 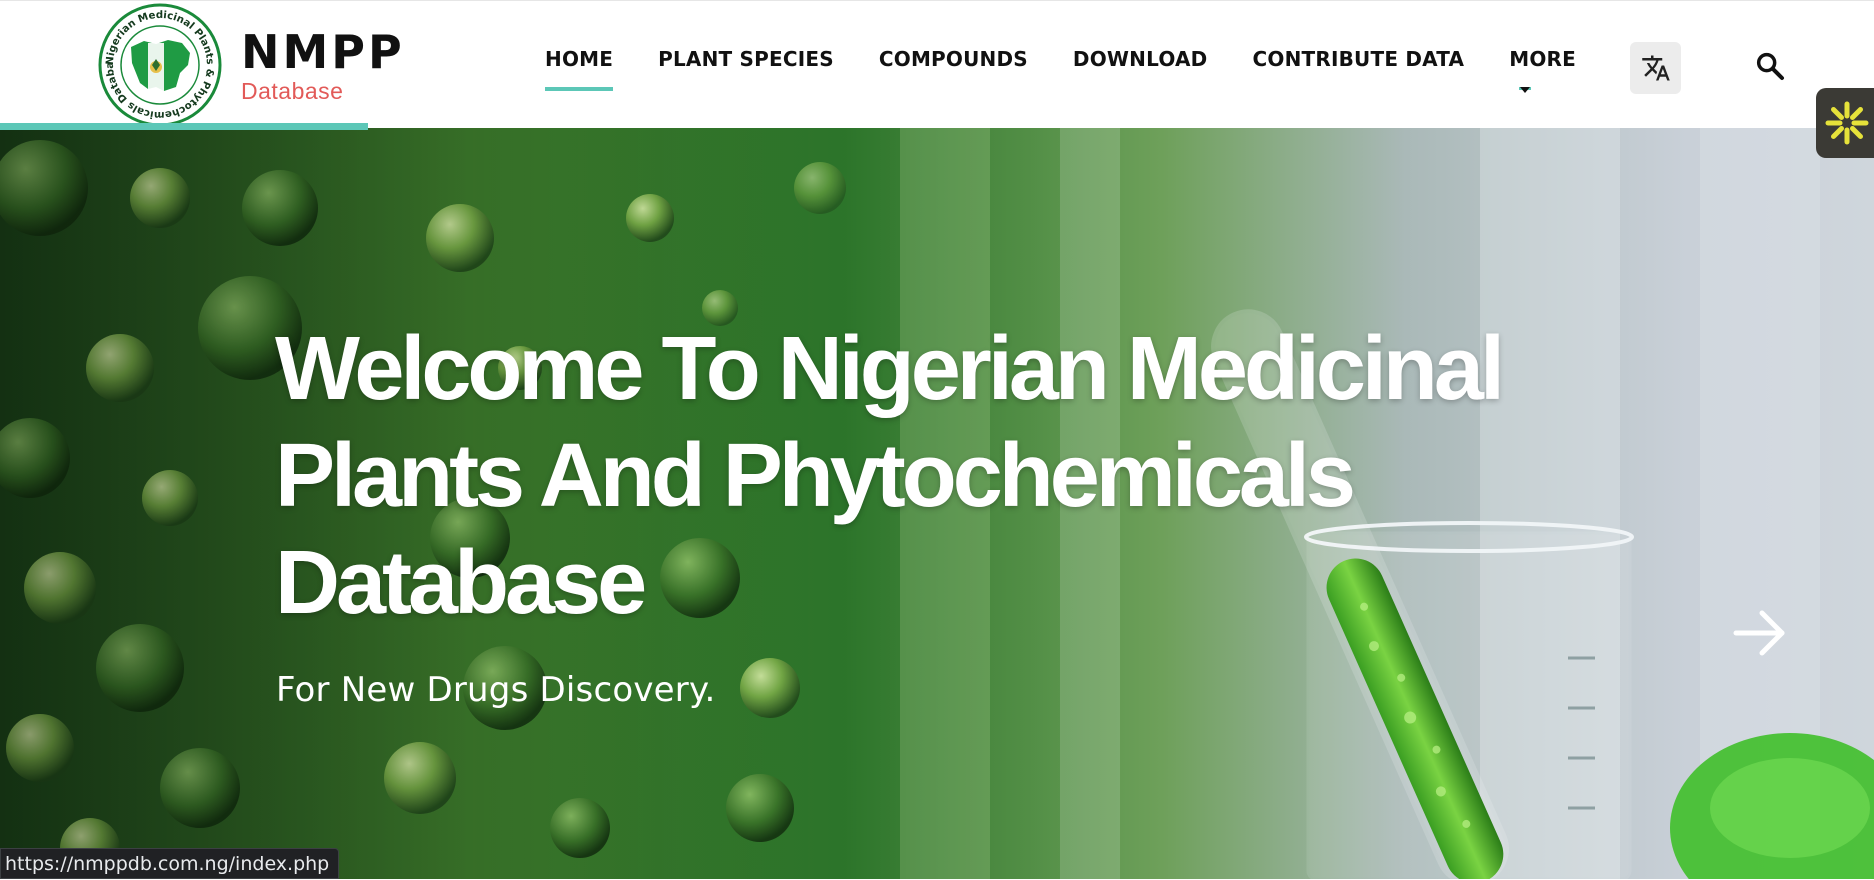 I want to click on arrow-right-icon, so click(x=1759, y=633).